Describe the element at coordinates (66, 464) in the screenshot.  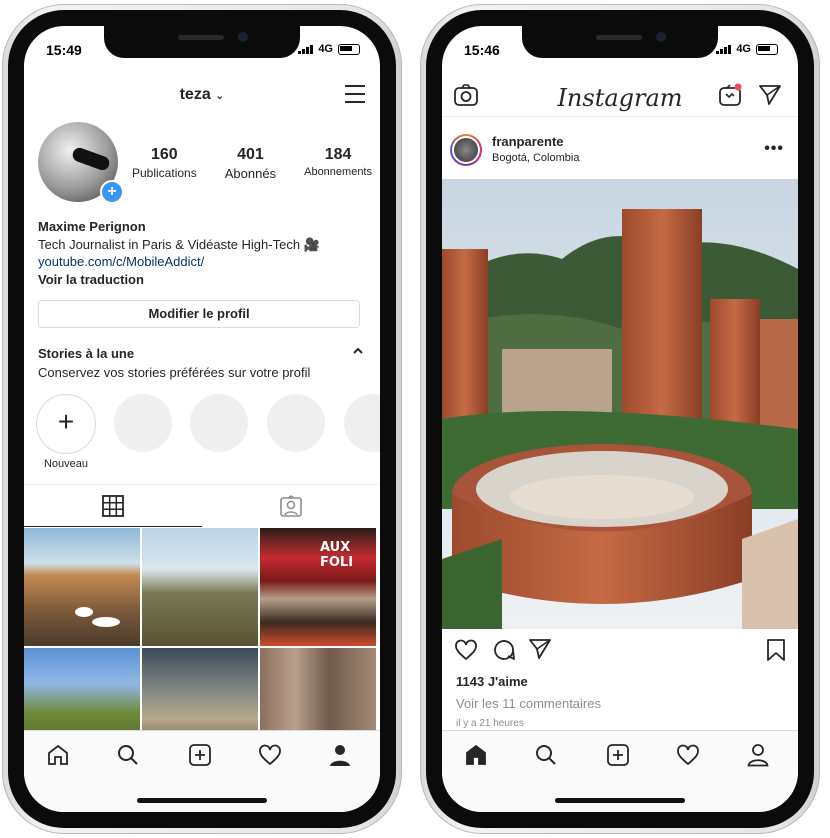
I see `new-highlight-label: Nouveau` at that location.